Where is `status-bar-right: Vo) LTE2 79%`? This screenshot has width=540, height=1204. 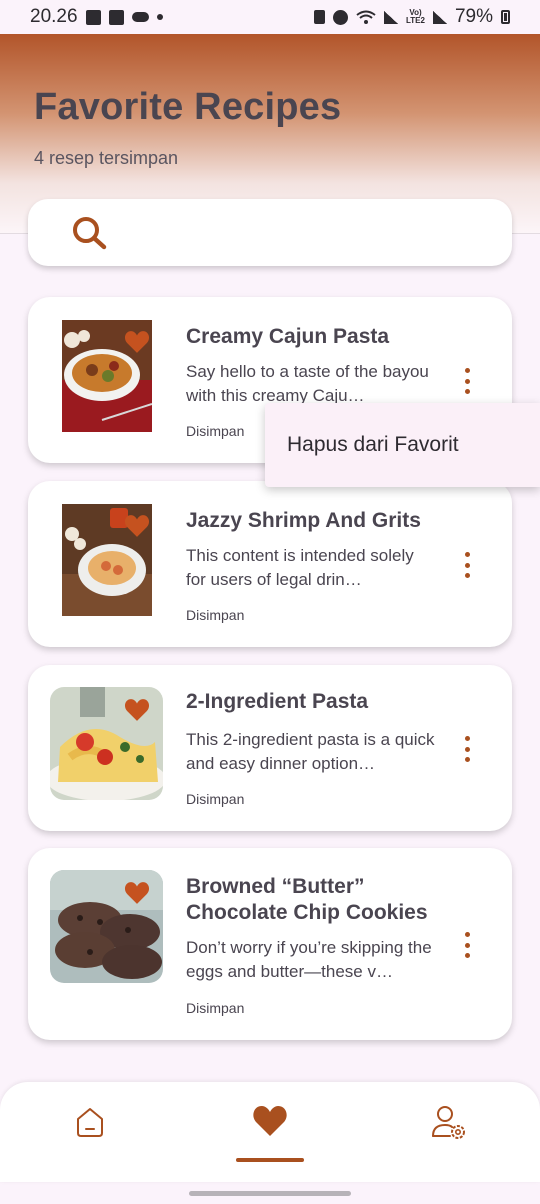
status-bar-right: Vo) LTE2 79% is located at coordinates (412, 17).